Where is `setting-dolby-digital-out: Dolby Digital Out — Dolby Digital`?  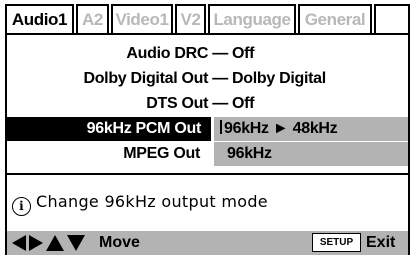
setting-dolby-digital-out: Dolby Digital Out — Dolby Digital is located at coordinates (207, 79).